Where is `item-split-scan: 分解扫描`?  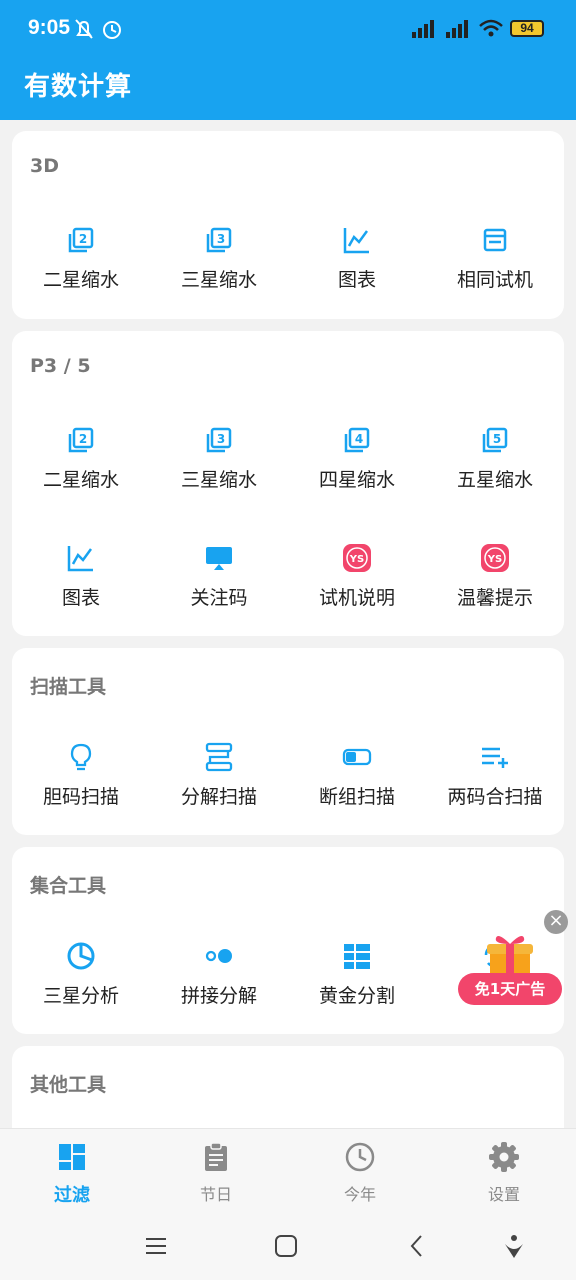
item-split-scan: 分解扫描 is located at coordinates (219, 792).